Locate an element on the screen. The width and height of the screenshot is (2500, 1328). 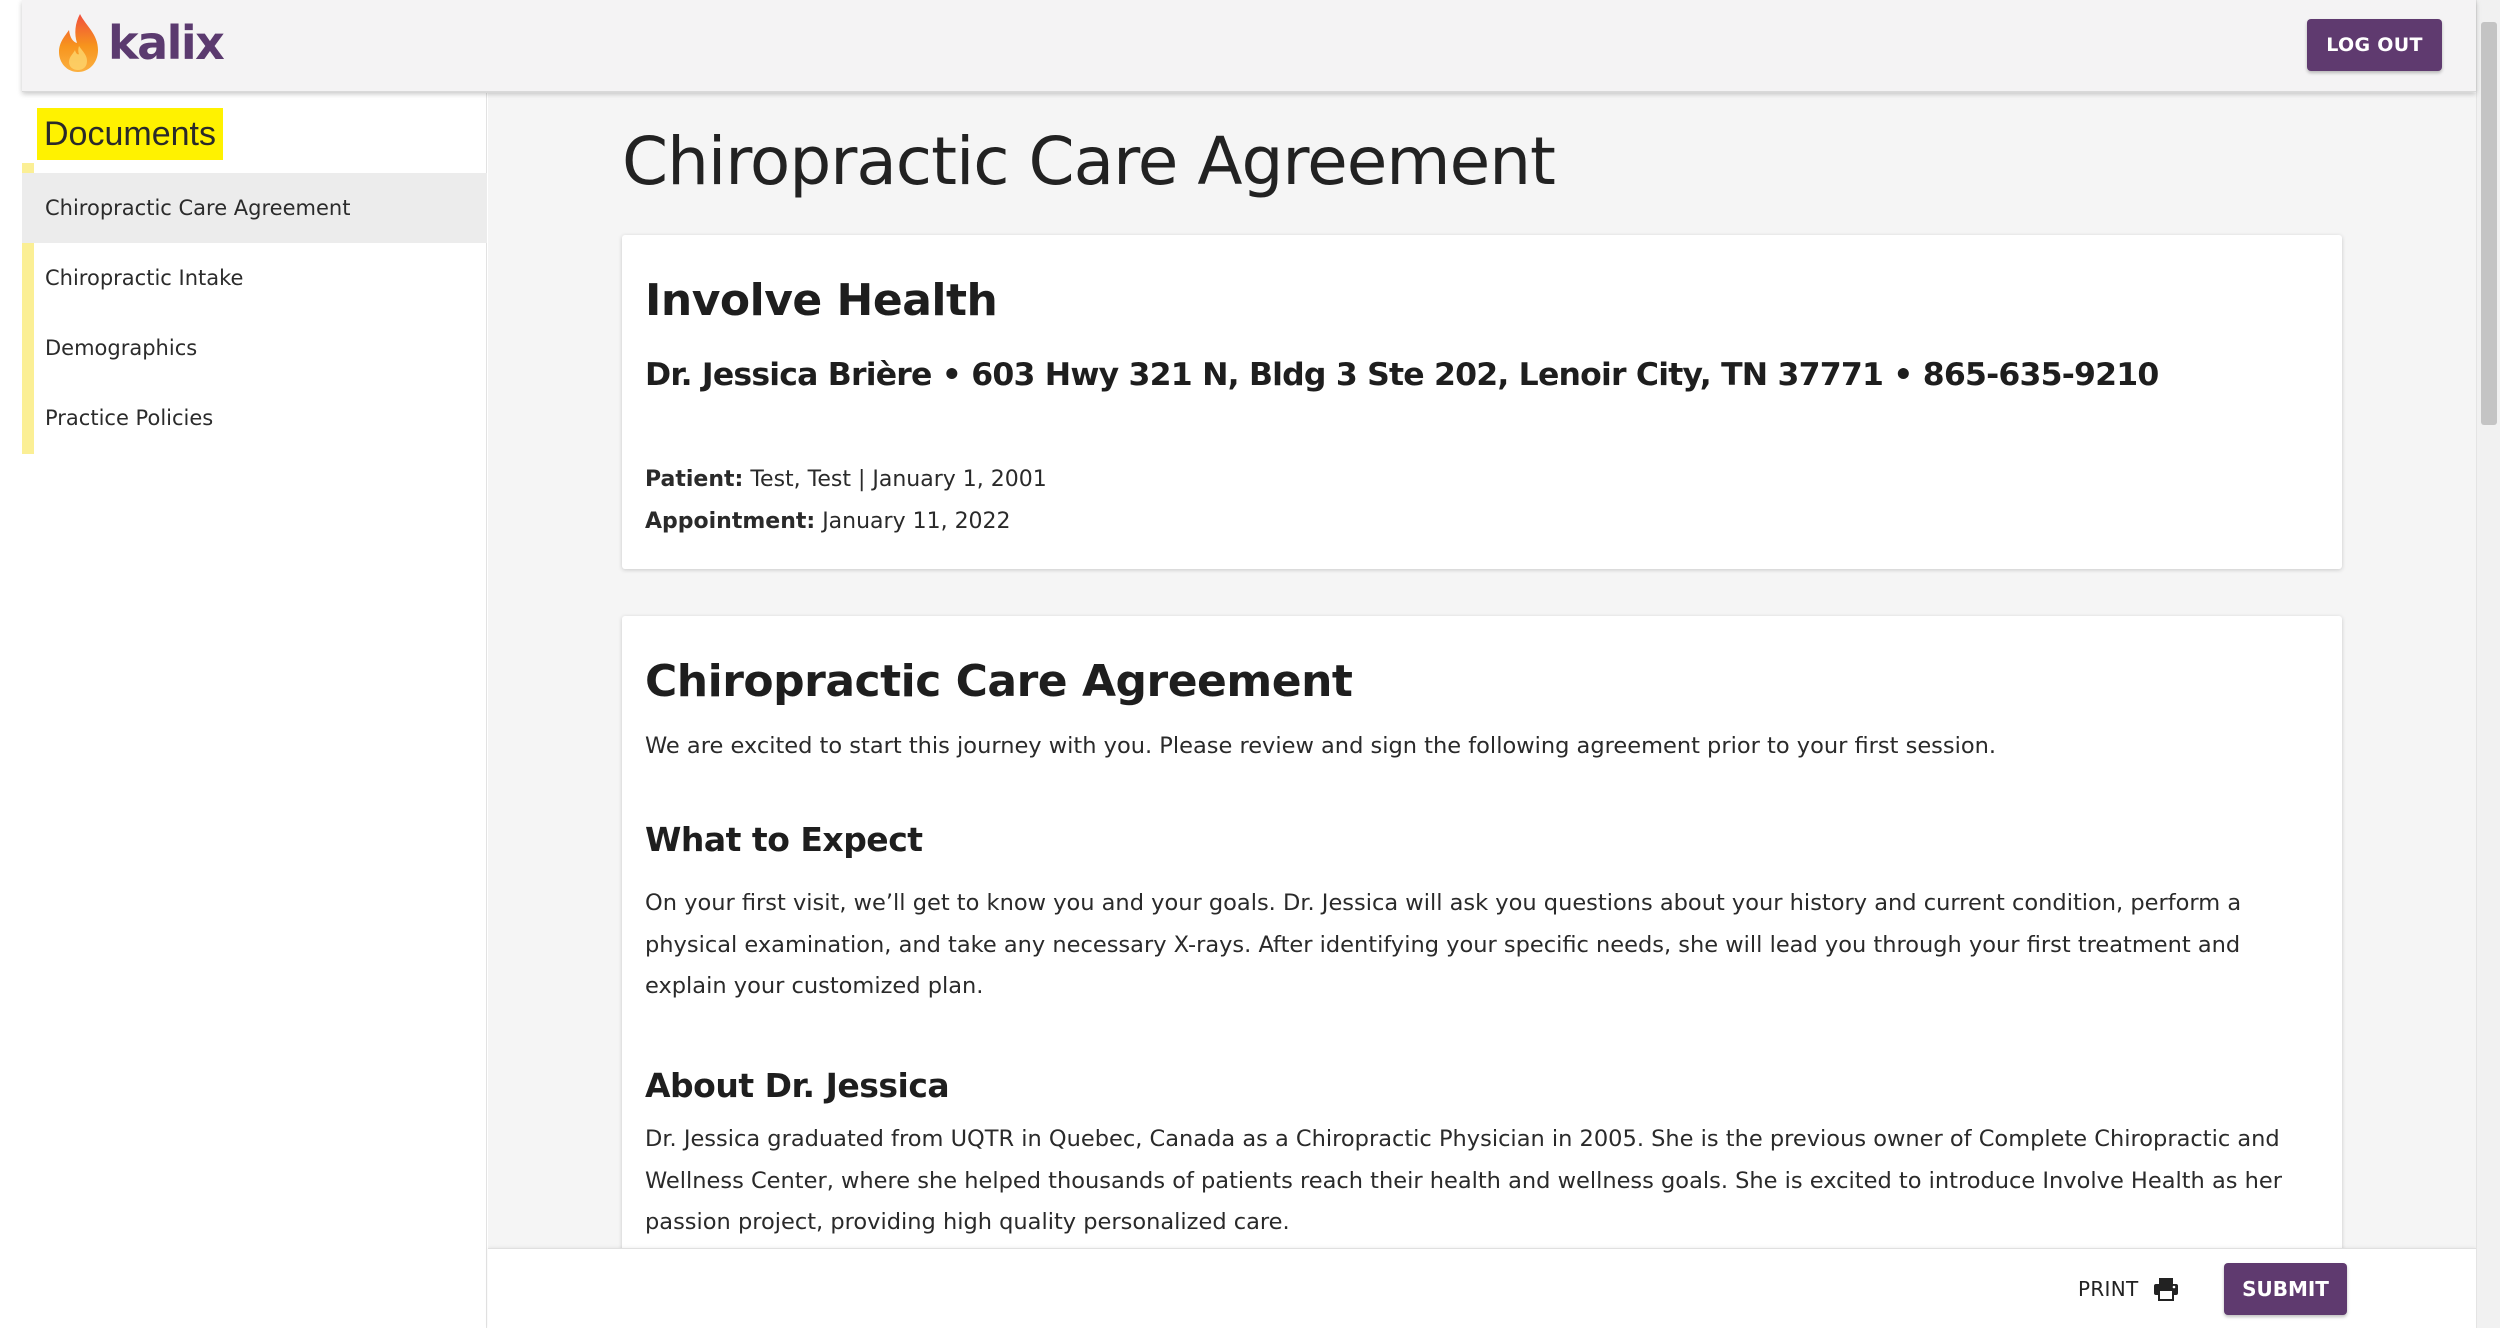
print-label: PRINT is located at coordinates (2108, 1289).